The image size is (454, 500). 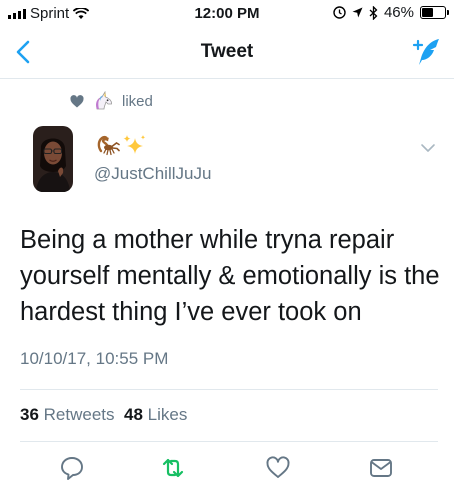 I want to click on compose-icon, so click(x=426, y=52).